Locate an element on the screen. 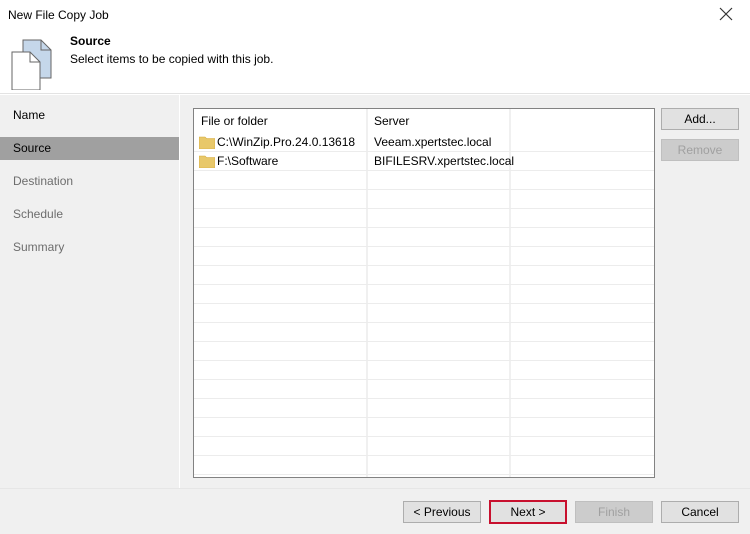 This screenshot has height=534, width=750. title-bar: New File Copy Job is located at coordinates (375, 15).